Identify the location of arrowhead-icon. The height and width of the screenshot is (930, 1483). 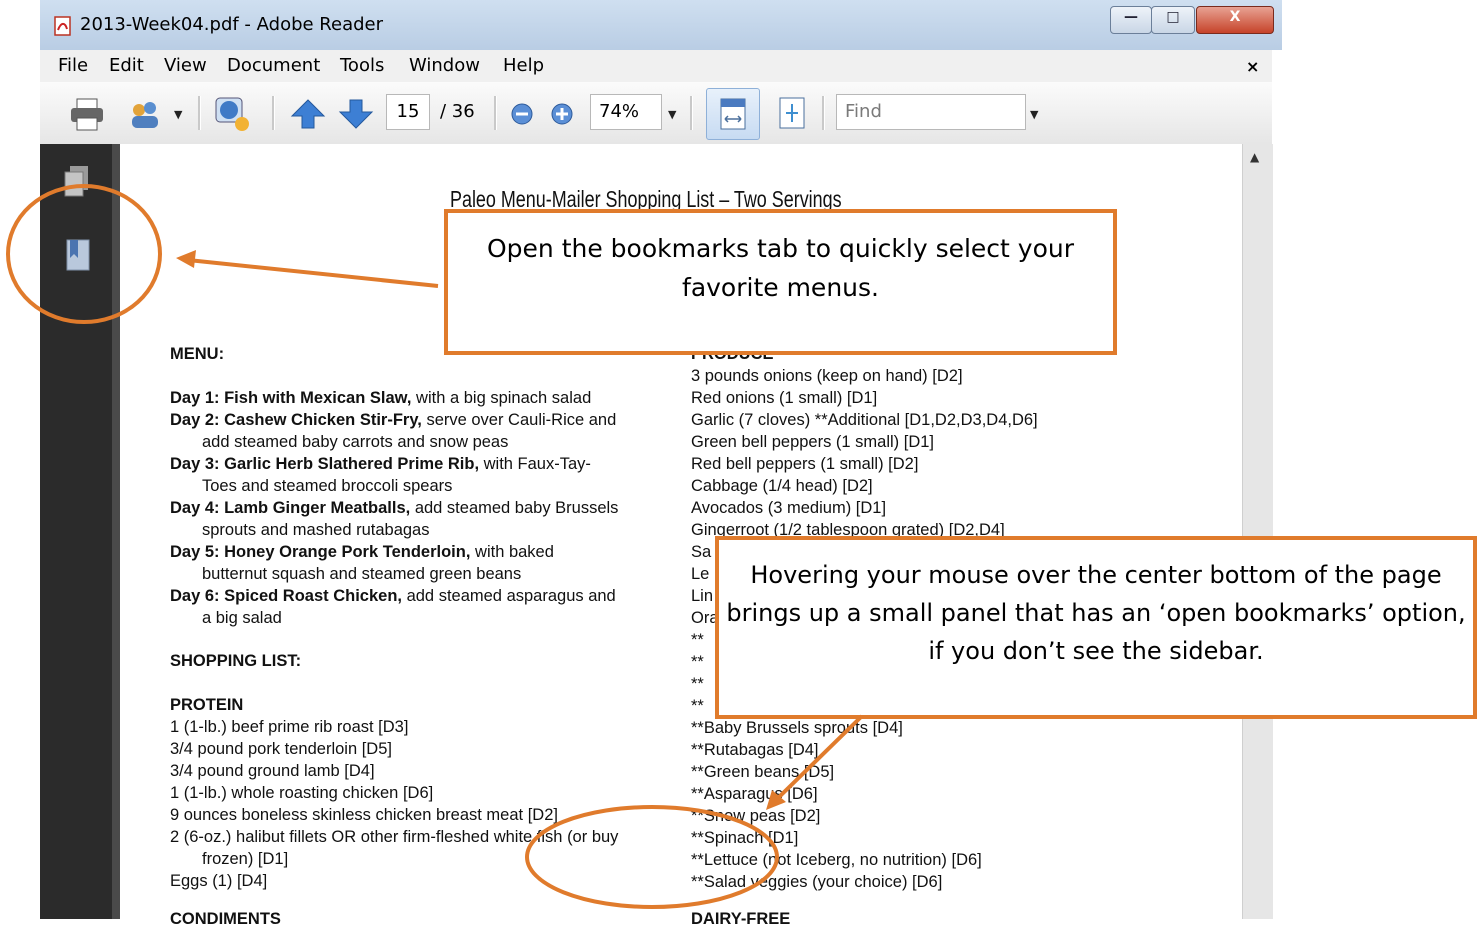
(186, 259).